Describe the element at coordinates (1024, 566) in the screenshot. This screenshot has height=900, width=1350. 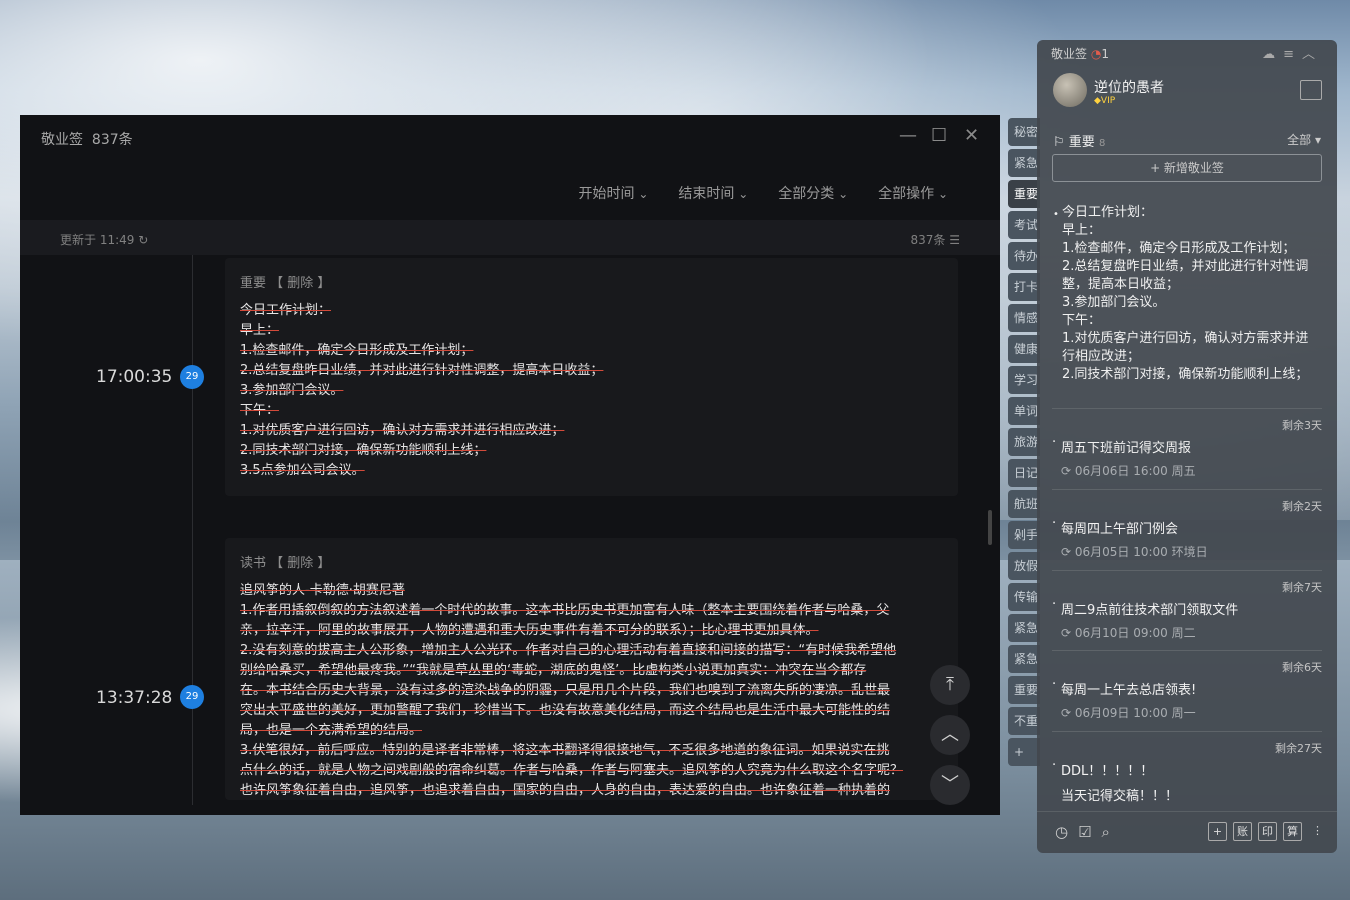
I see `category-tab: 放假` at that location.